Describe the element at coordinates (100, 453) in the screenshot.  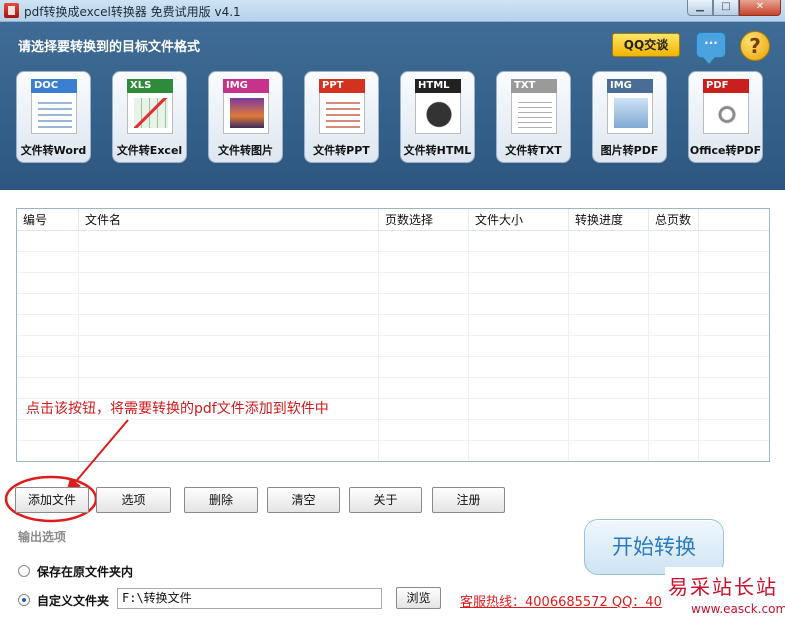
I see `arrow-line` at that location.